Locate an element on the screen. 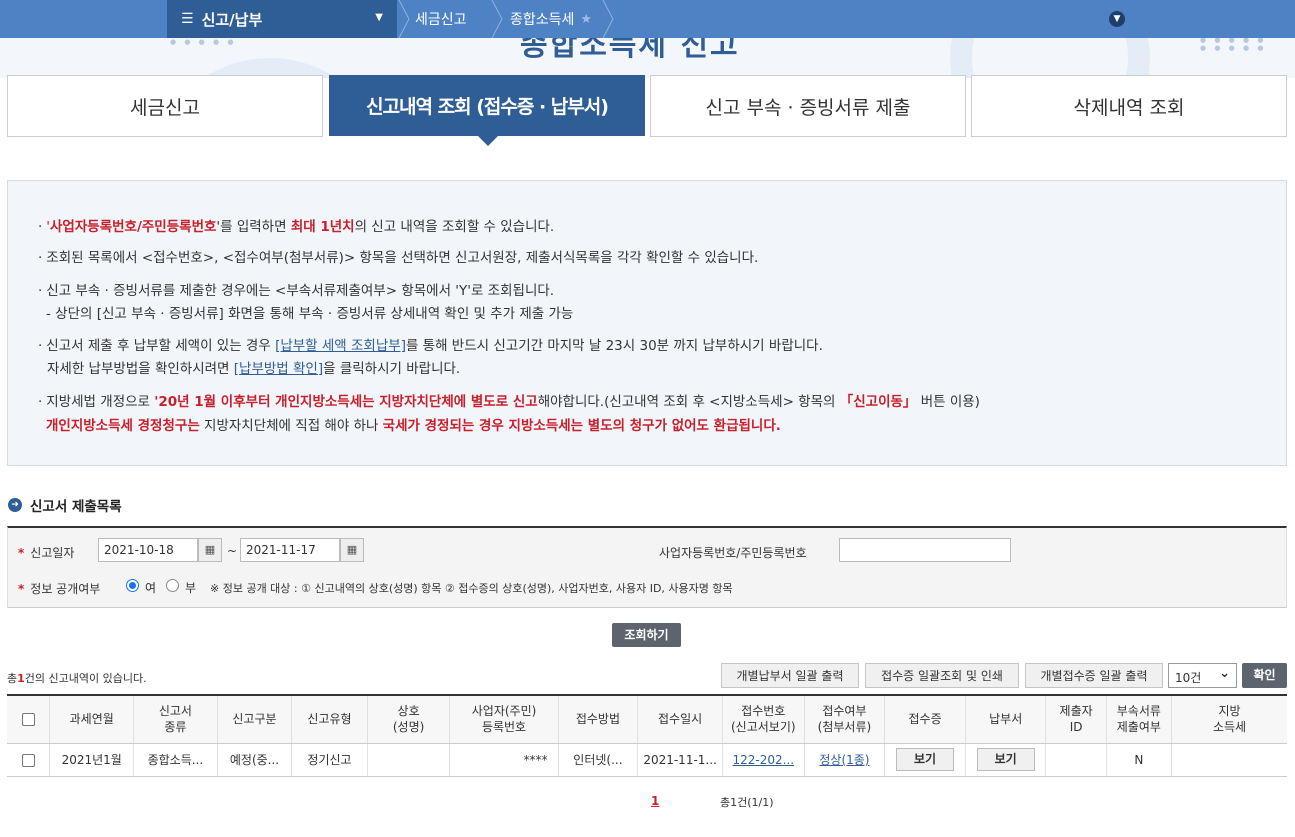 Image resolution: width=1295 pixels, height=837 pixels. status-cell: 정상(1종) is located at coordinates (844, 760).